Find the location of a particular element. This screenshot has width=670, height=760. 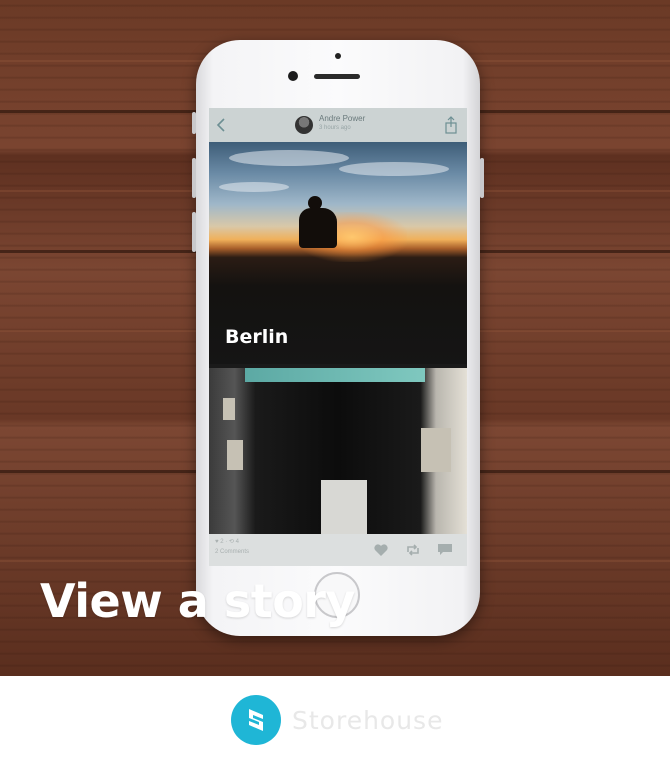

storehouse-logo-icon is located at coordinates (256, 720).